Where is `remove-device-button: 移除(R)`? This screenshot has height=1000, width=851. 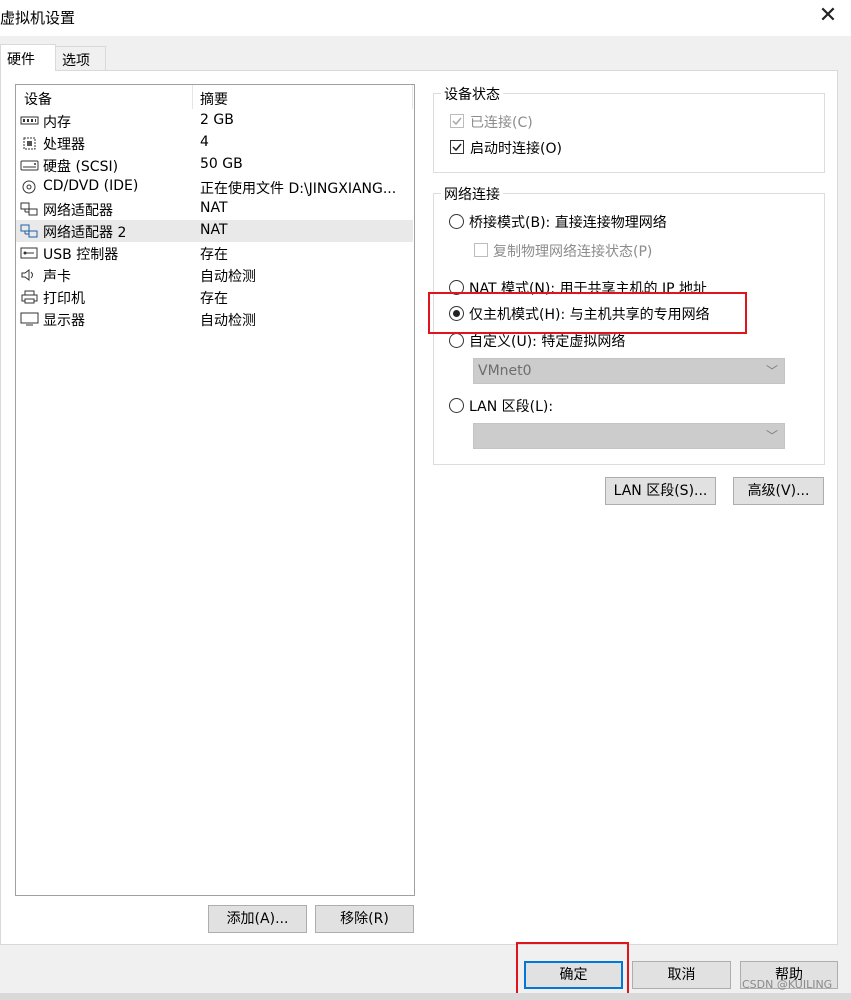 remove-device-button: 移除(R) is located at coordinates (364, 919).